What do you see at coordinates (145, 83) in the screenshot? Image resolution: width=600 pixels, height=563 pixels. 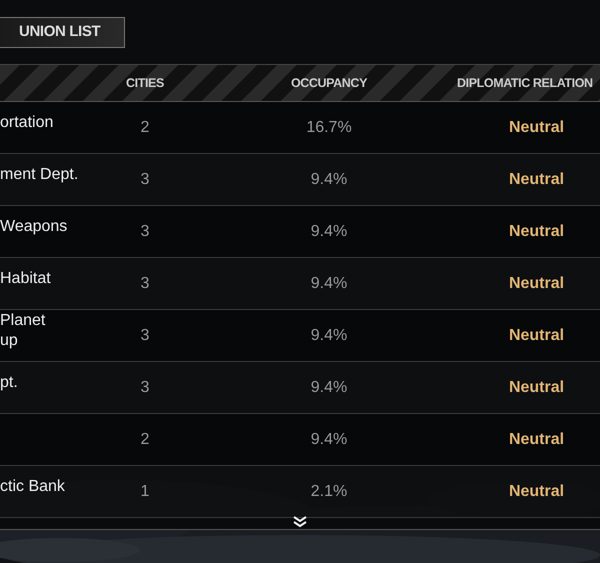 I see `column-header: CITIES` at bounding box center [145, 83].